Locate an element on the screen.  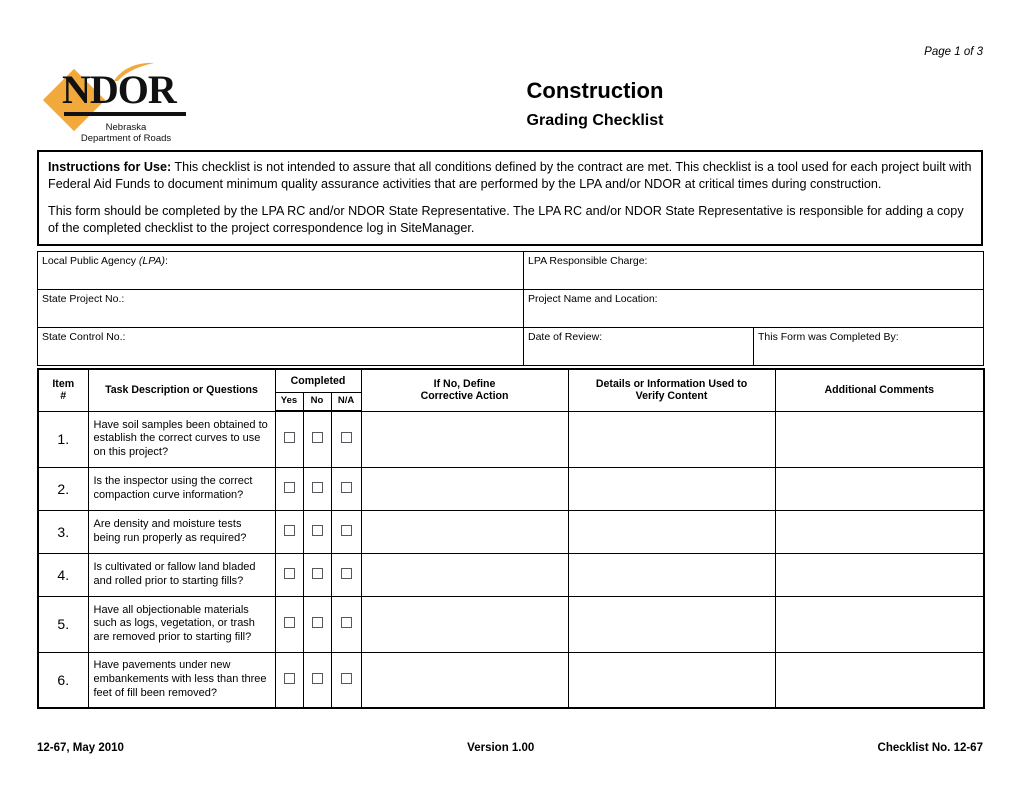
logo-mark: NDOR is located at coordinates (124, 97).